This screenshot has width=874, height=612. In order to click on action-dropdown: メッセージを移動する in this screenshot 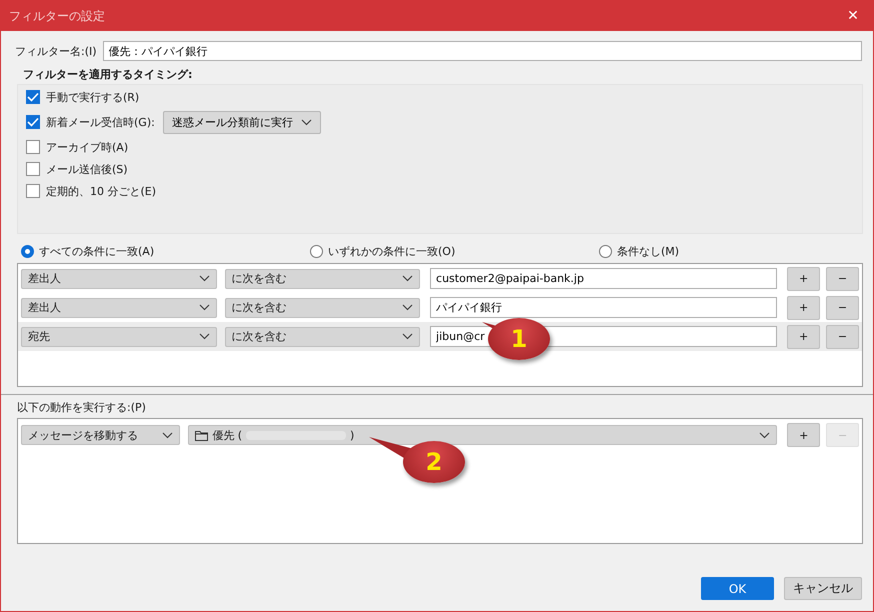, I will do `click(100, 435)`.